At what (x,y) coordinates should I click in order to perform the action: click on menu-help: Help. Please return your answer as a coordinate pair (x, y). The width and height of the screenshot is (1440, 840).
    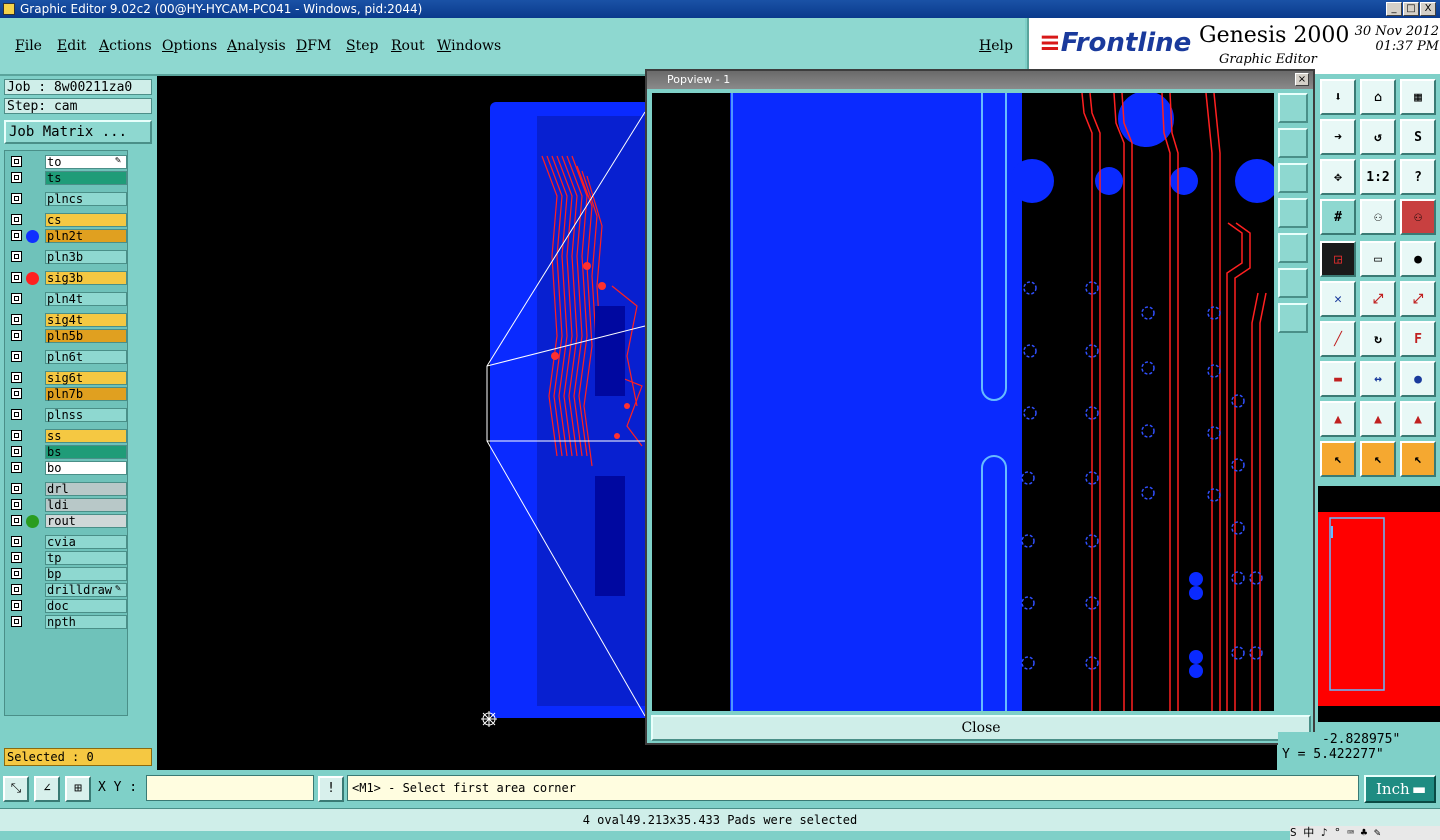
    Looking at the image, I should click on (996, 46).